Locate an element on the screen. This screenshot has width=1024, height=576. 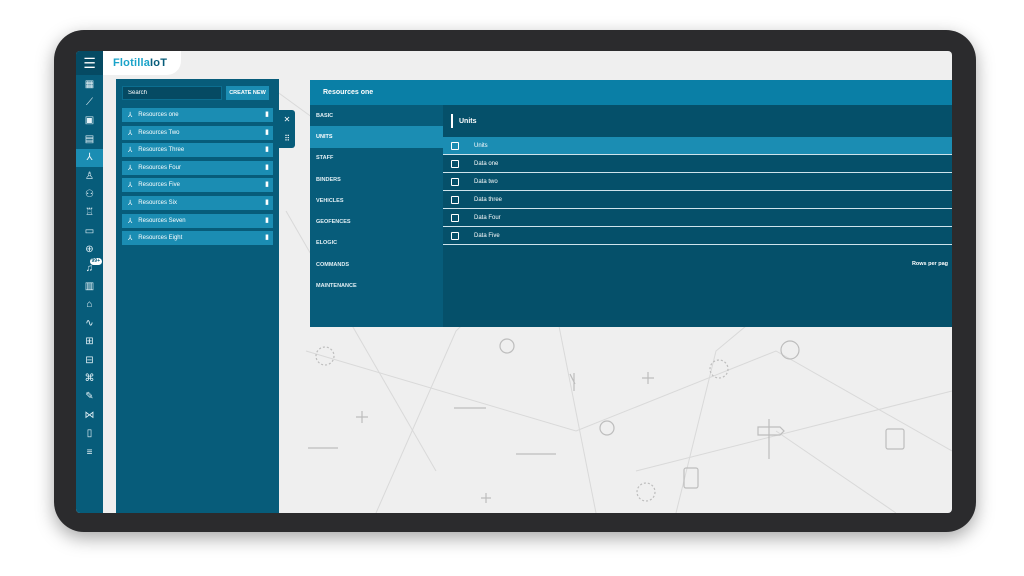
create-new-button: CREATE NEW is located at coordinates (247, 93).